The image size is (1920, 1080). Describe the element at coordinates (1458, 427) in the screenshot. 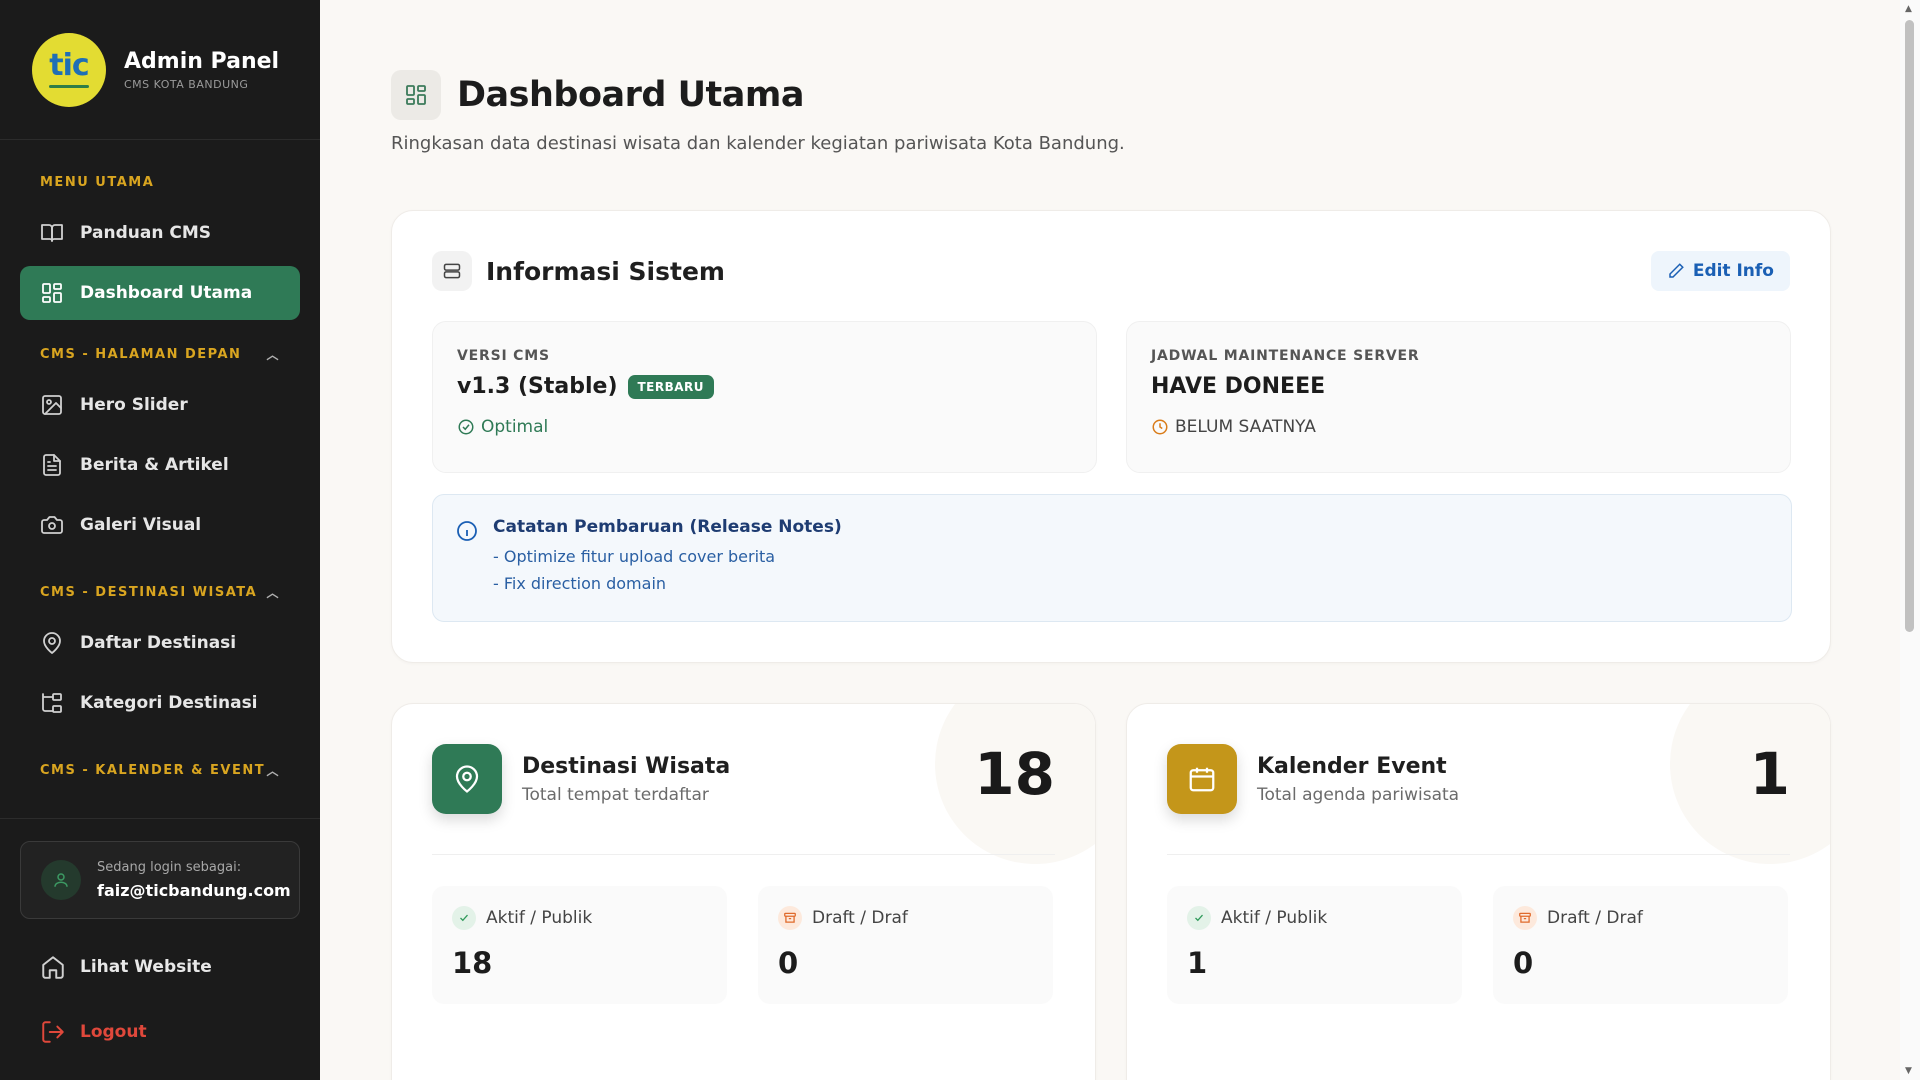

I see `maintenance-status: BELUM SAATNYA` at that location.